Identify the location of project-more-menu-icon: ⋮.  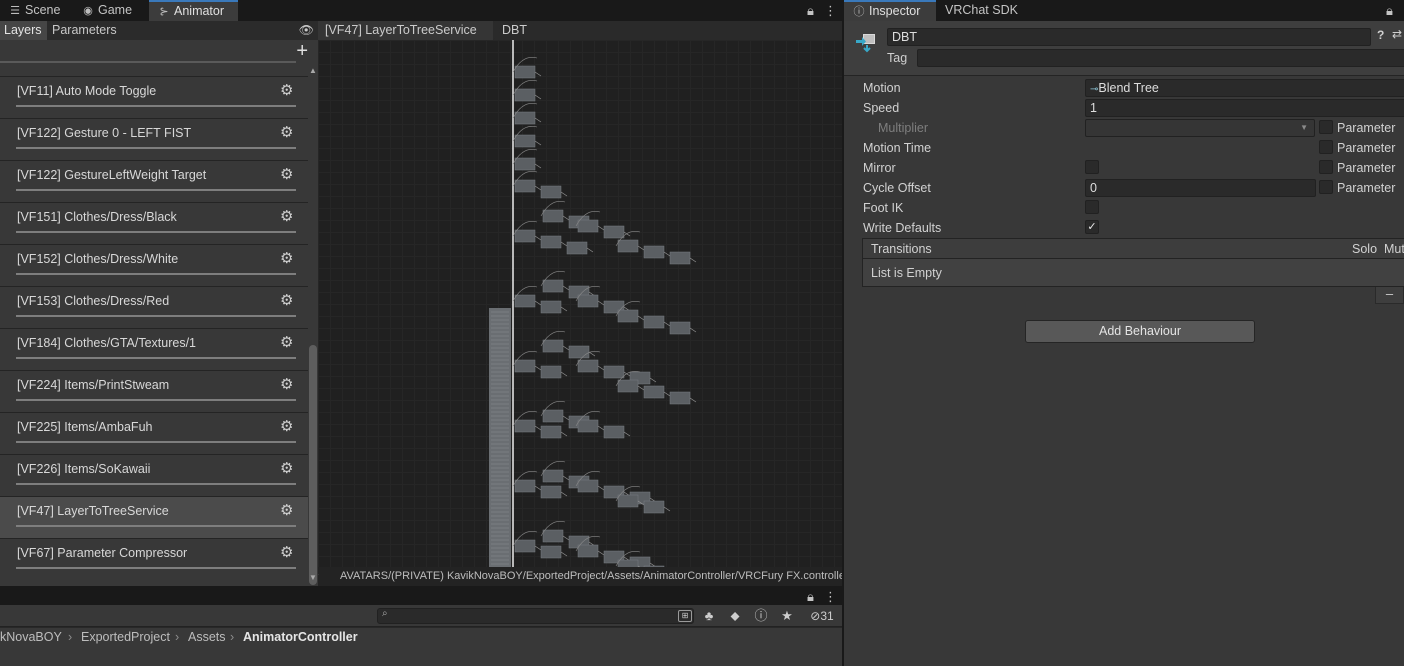
(830, 596).